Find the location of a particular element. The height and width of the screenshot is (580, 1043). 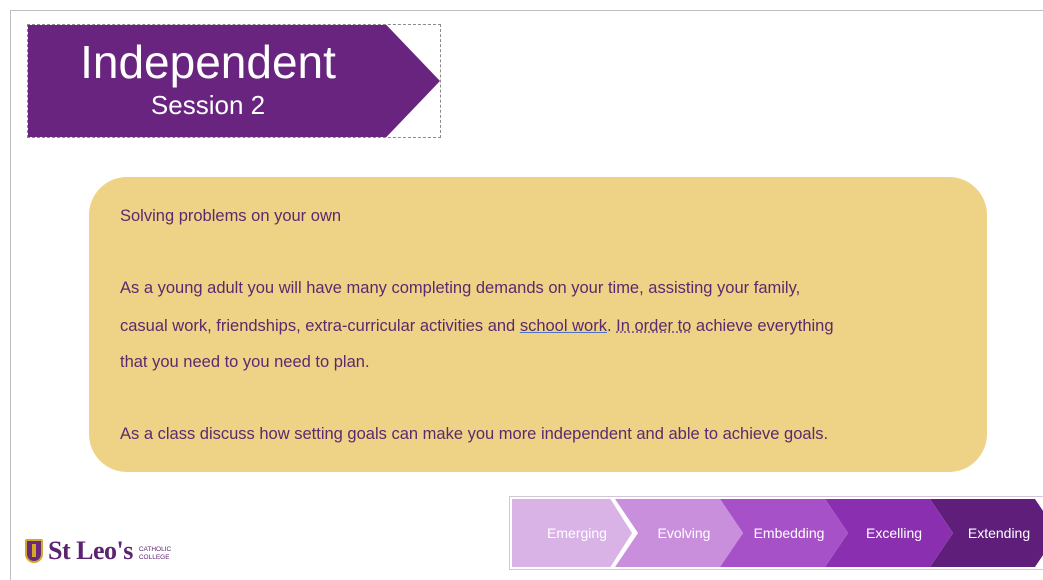

logo-name: St Leo's is located at coordinates (90, 550).